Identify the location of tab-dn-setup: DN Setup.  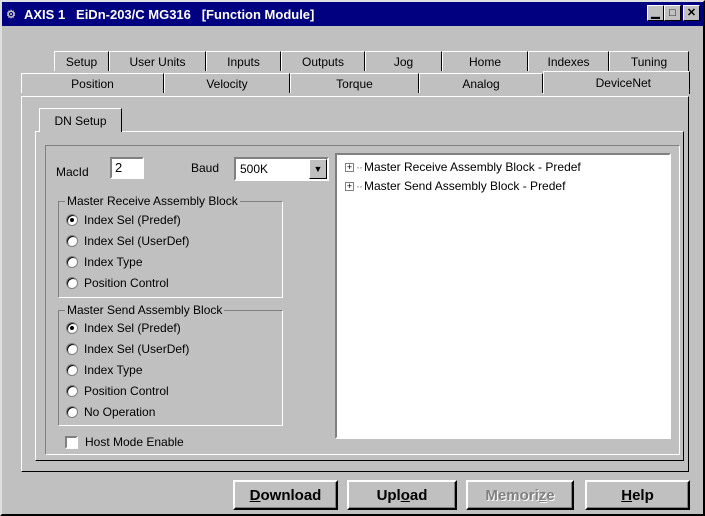
(80, 120).